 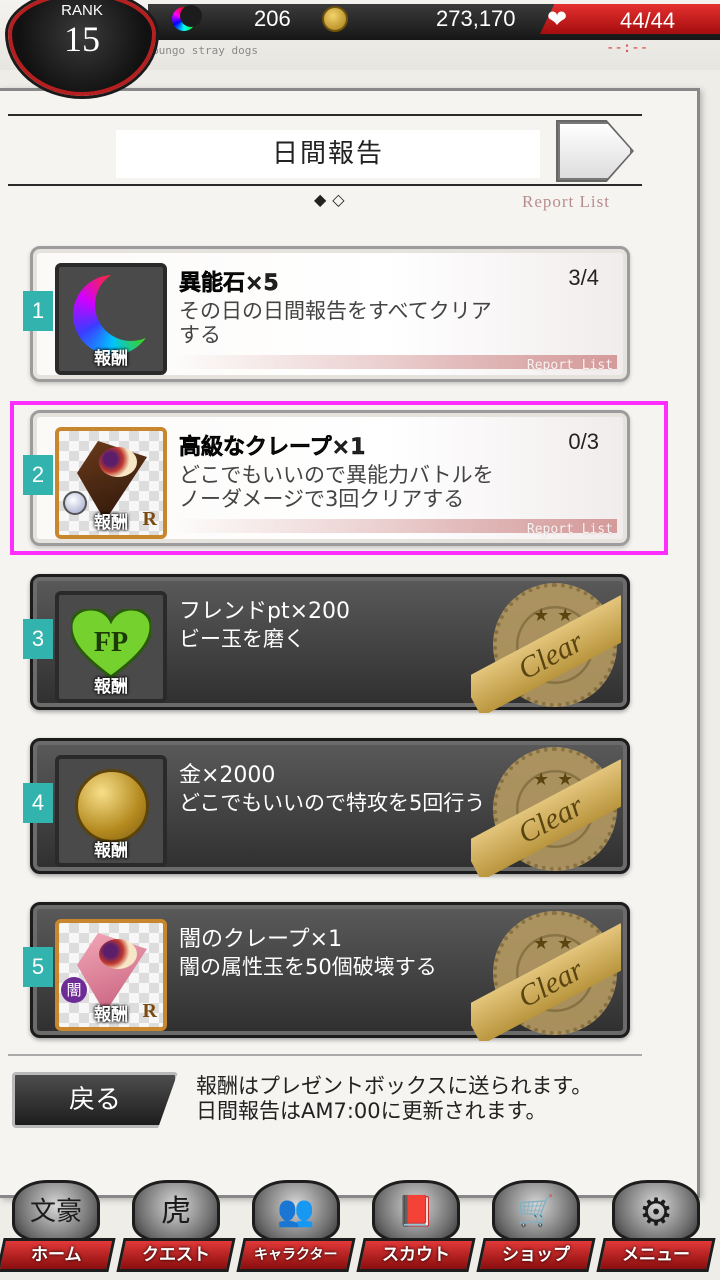 I want to click on nav-label: ホーム, so click(x=58, y=1255).